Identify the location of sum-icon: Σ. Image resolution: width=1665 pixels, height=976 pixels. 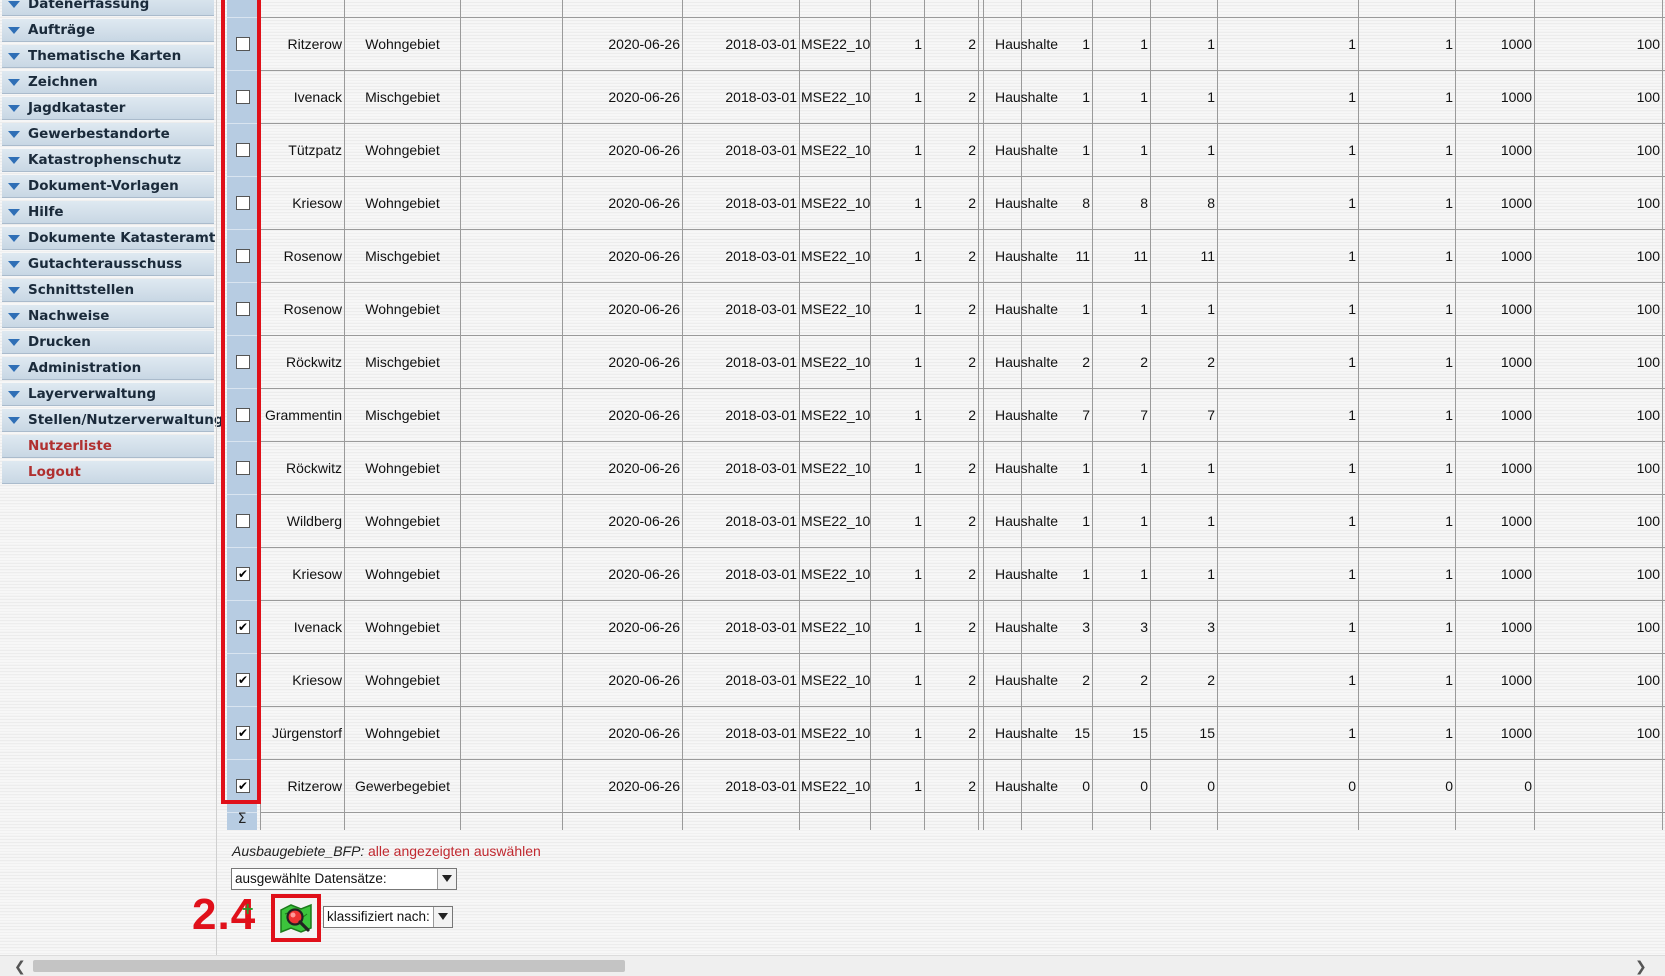
(242, 819).